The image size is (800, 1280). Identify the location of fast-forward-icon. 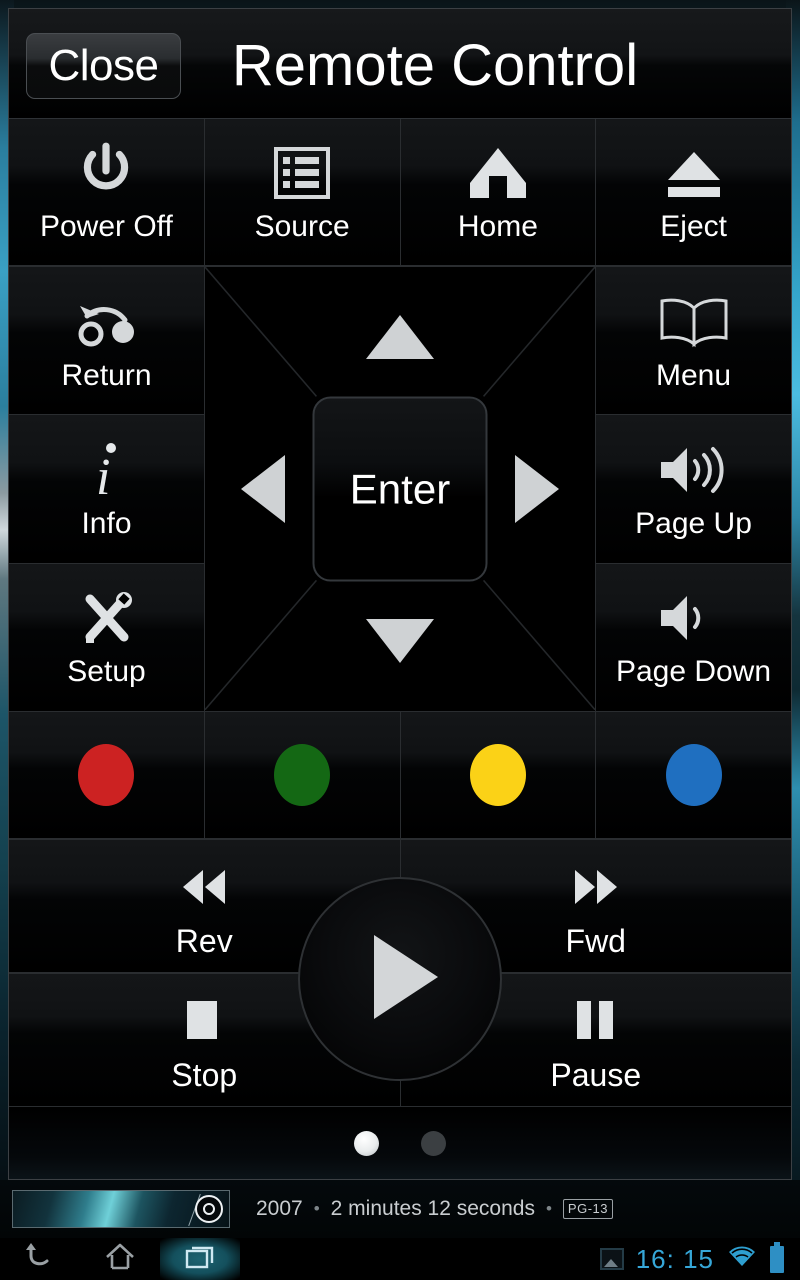
(596, 887).